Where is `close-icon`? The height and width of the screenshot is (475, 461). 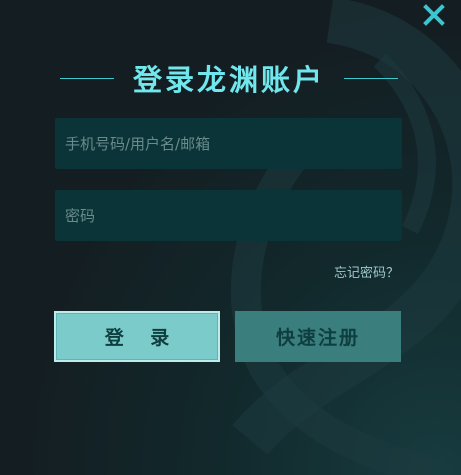
close-icon is located at coordinates (434, 15).